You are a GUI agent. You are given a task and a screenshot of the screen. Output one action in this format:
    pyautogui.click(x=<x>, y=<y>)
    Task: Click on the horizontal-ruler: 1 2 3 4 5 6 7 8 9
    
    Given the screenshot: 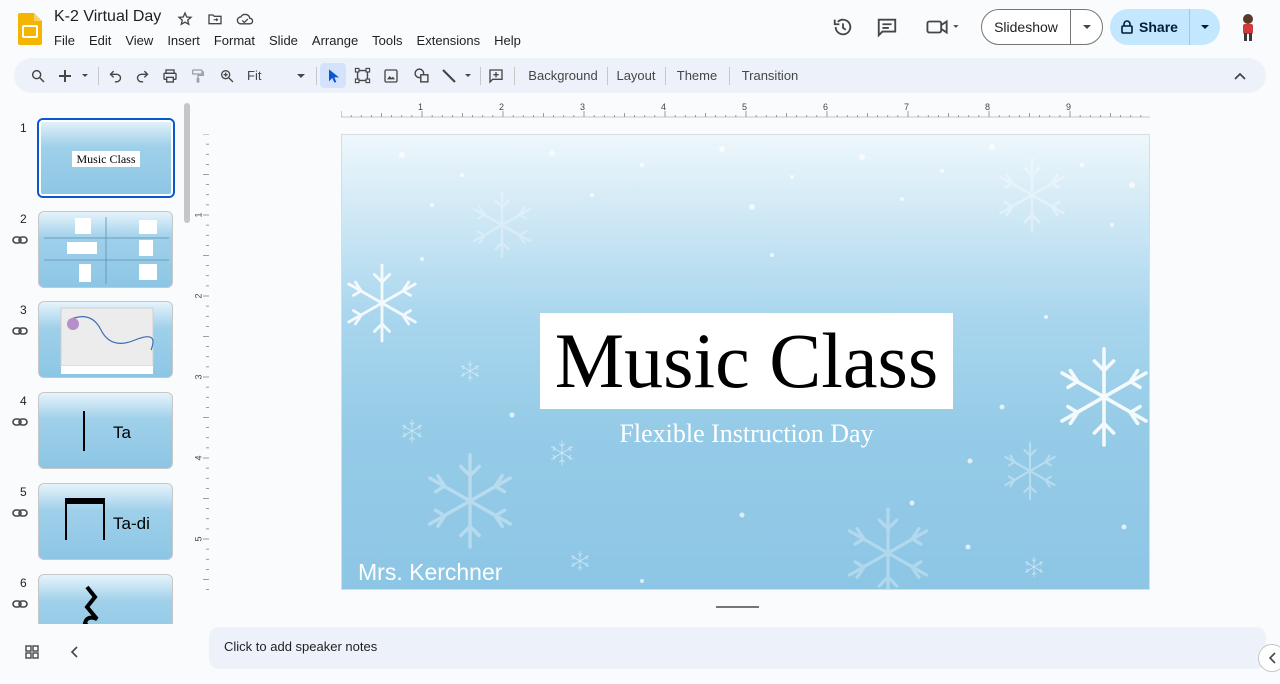 What is the action you would take?
    pyautogui.click(x=745, y=109)
    